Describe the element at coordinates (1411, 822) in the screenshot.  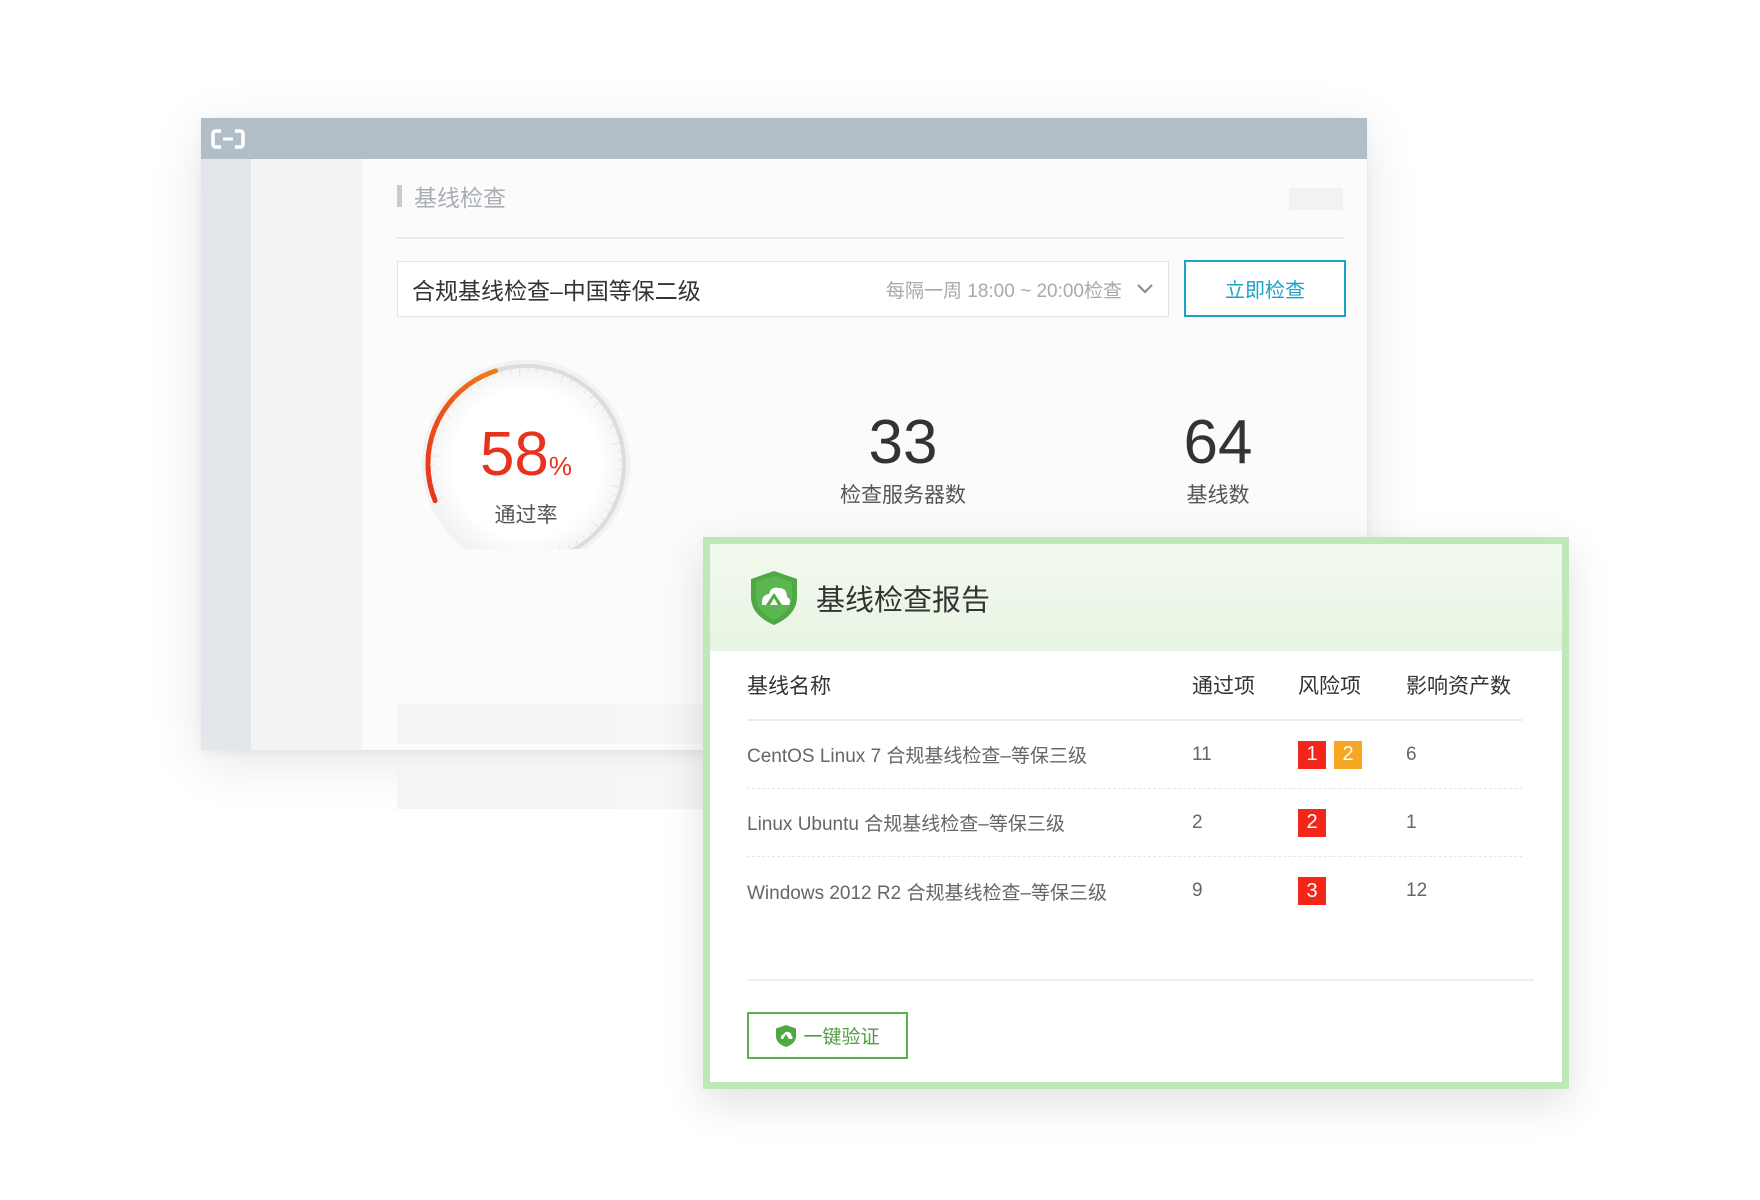
I see `row-assets: 1` at that location.